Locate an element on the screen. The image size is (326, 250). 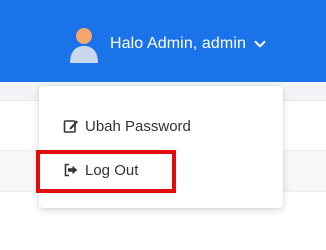
chevron-down-icon is located at coordinates (260, 44).